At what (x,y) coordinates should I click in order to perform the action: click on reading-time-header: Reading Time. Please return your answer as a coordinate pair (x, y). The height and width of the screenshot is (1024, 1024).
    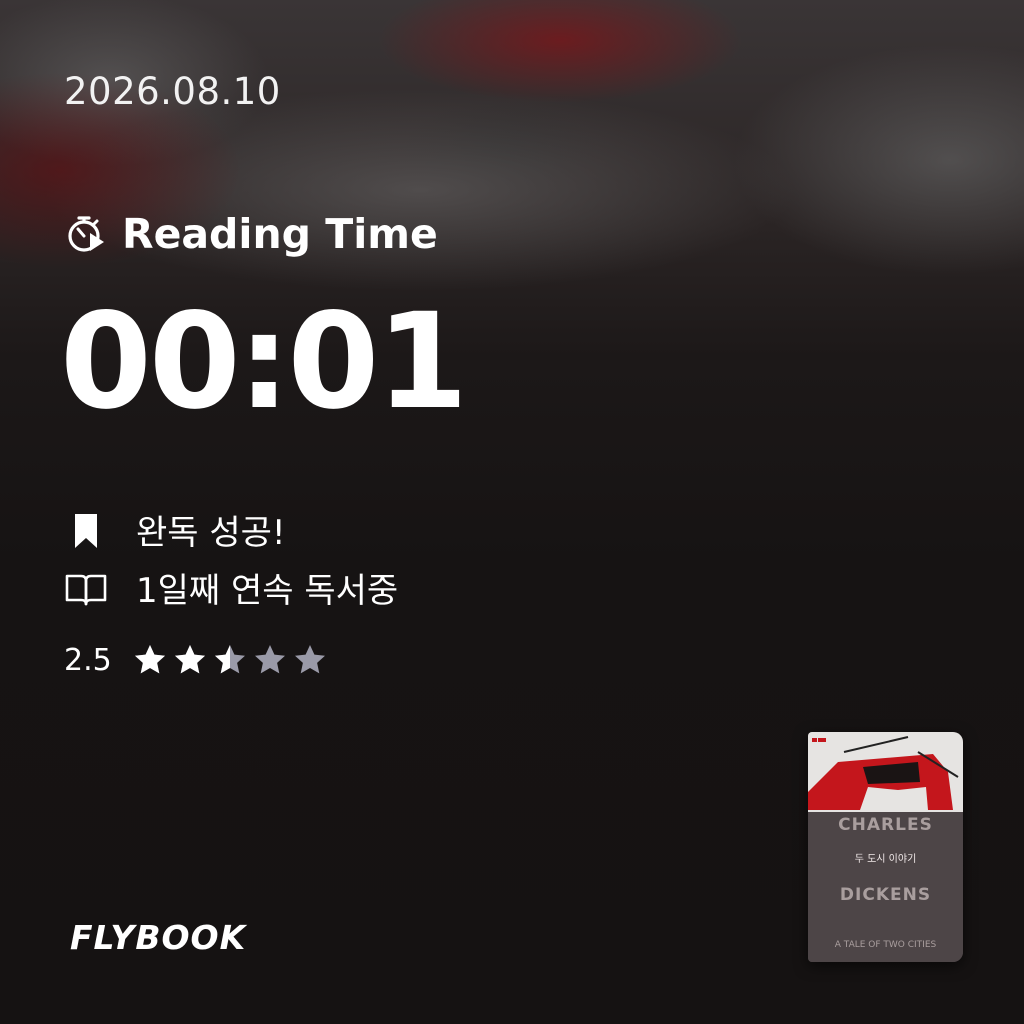
    Looking at the image, I should click on (251, 234).